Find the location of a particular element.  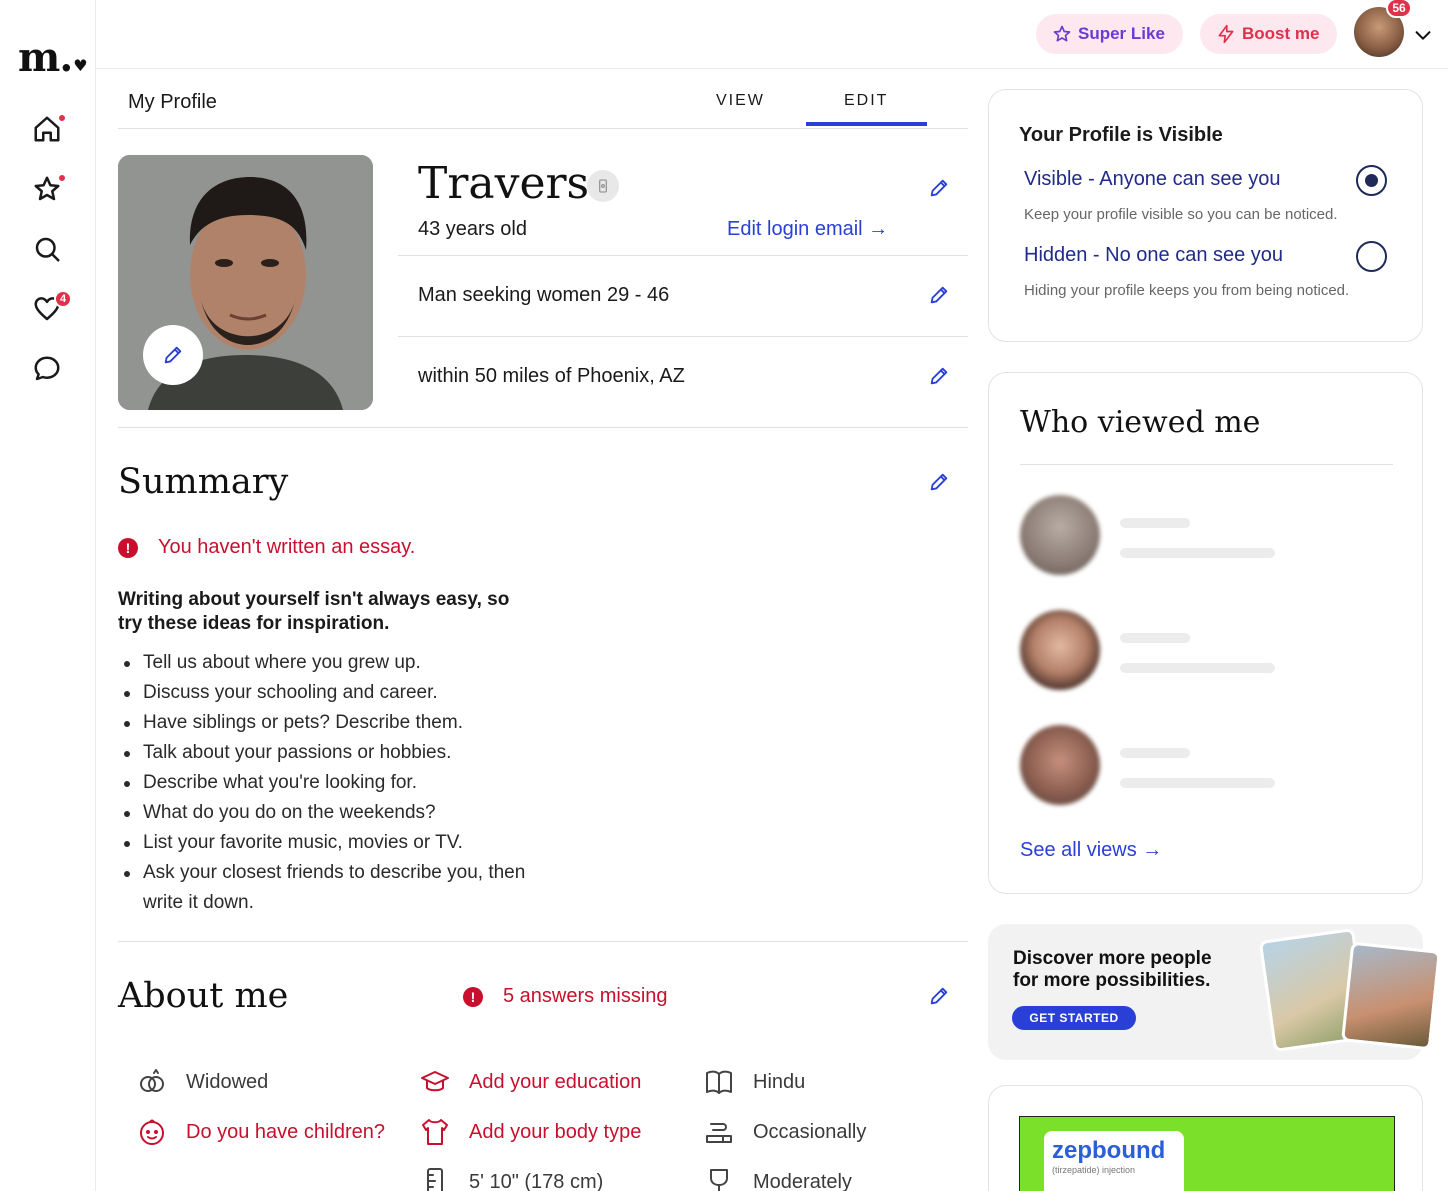

body-type-attribute: Add your body type is located at coordinates (554, 1132).